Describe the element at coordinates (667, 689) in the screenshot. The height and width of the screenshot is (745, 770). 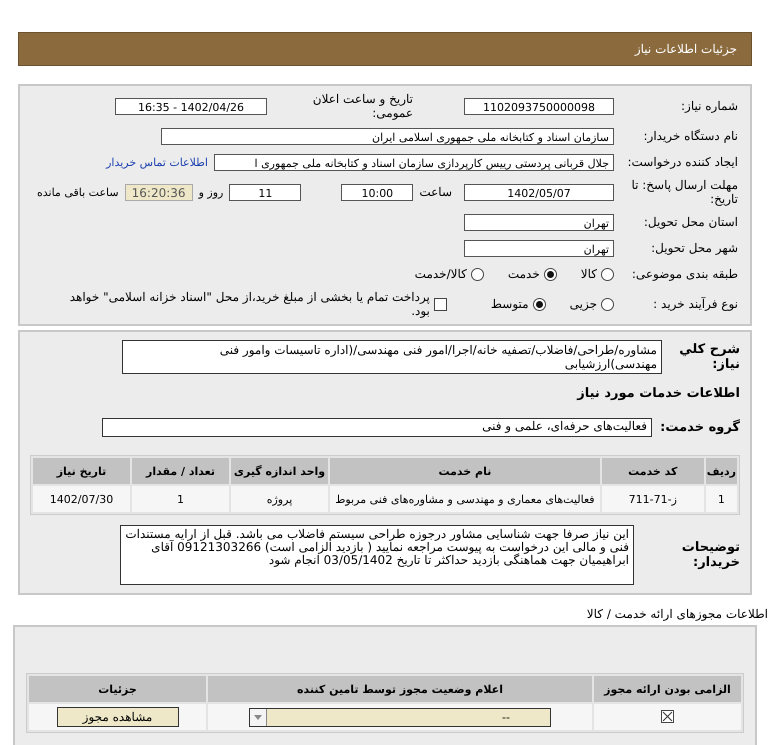
I see `column-header: الزامی بودن ارائه مجوز` at that location.